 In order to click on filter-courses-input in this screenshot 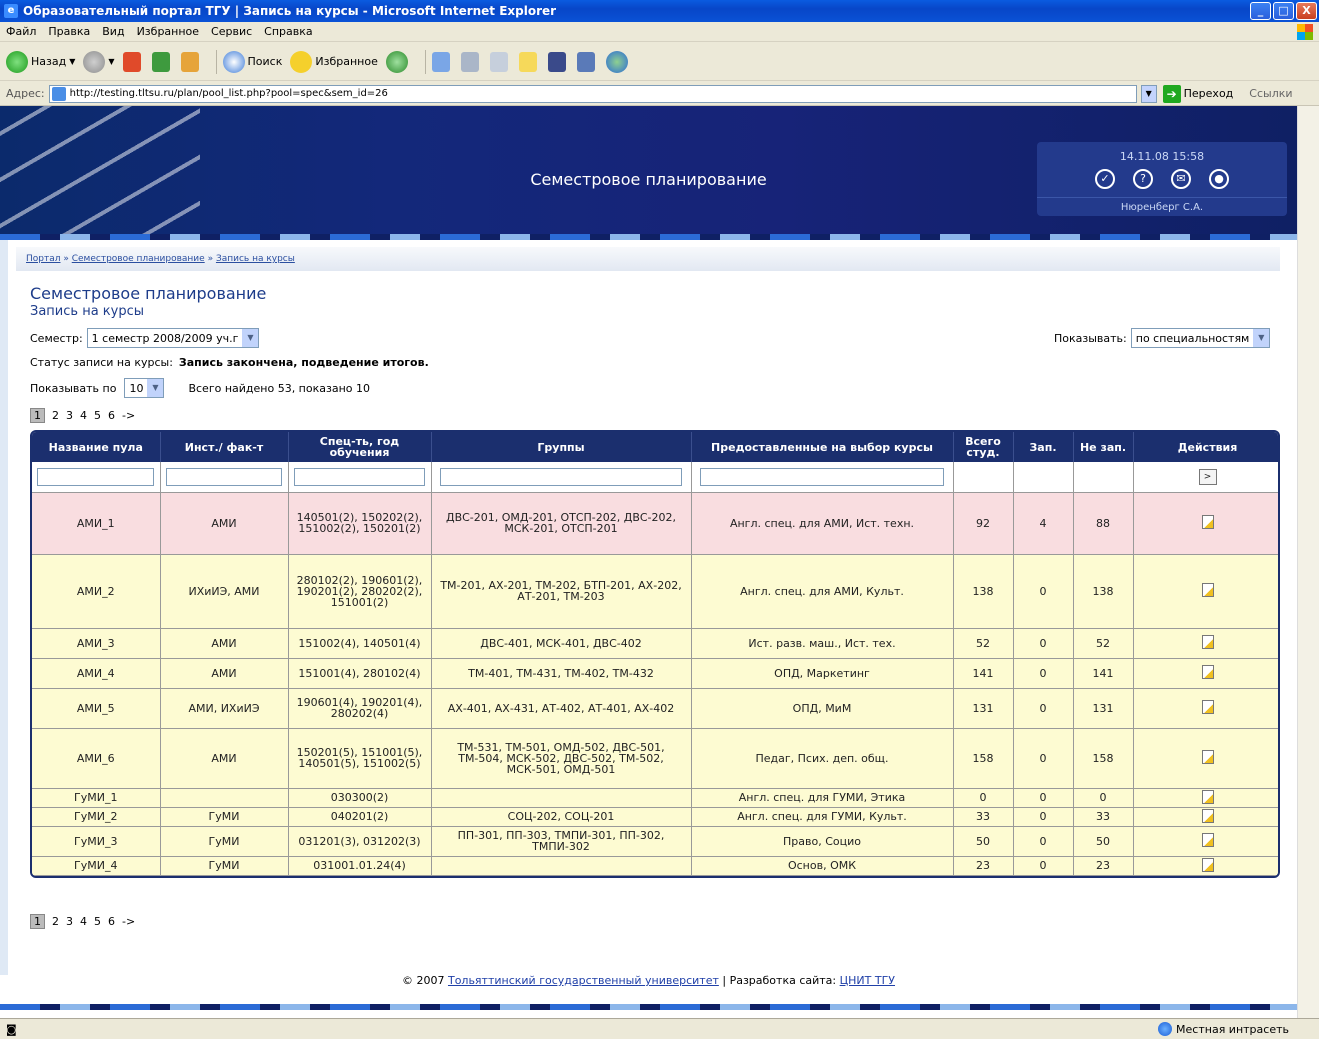, I will do `click(822, 476)`.